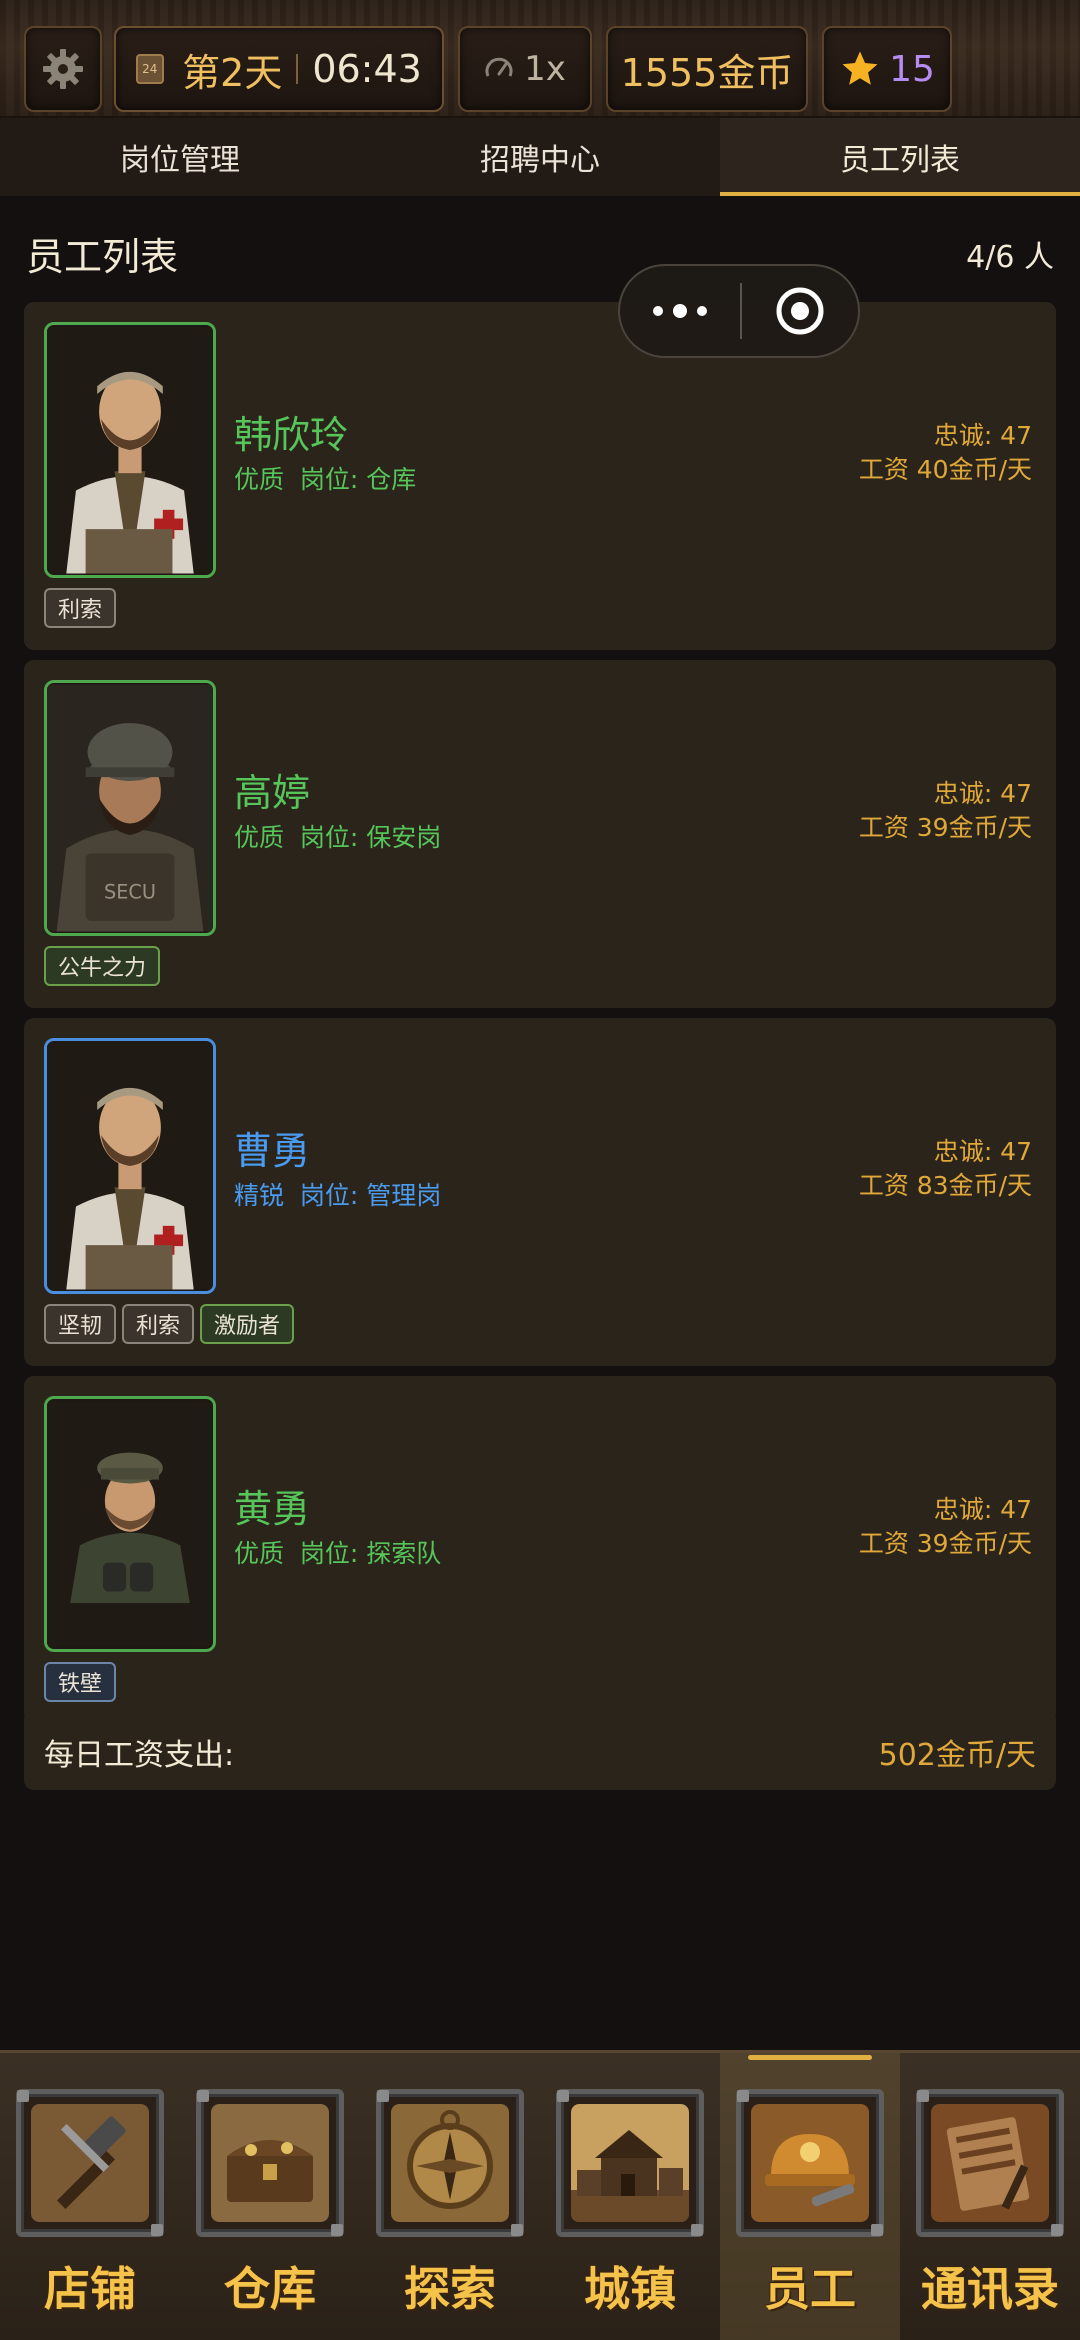 The width and height of the screenshot is (1080, 2340). I want to click on employee-quality: 精锐, so click(259, 1195).